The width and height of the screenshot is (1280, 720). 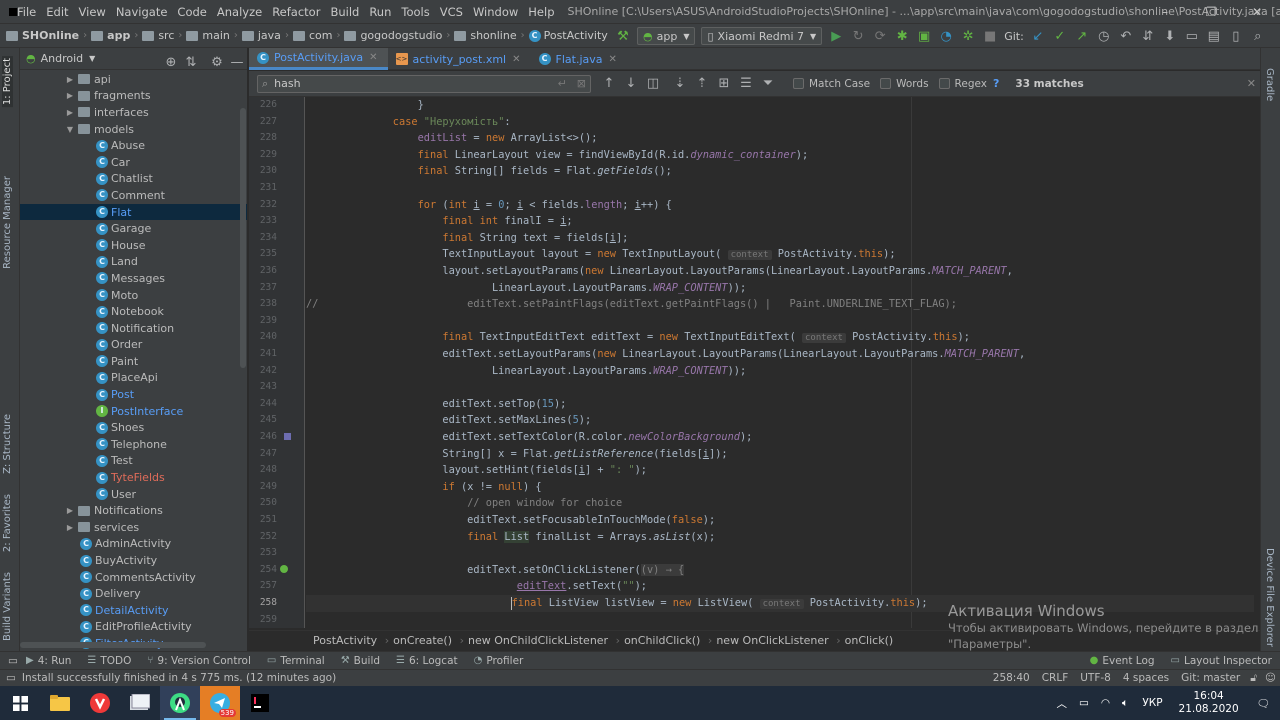 What do you see at coordinates (296, 661) in the screenshot?
I see `tool-terminal: ▭ Terminal` at bounding box center [296, 661].